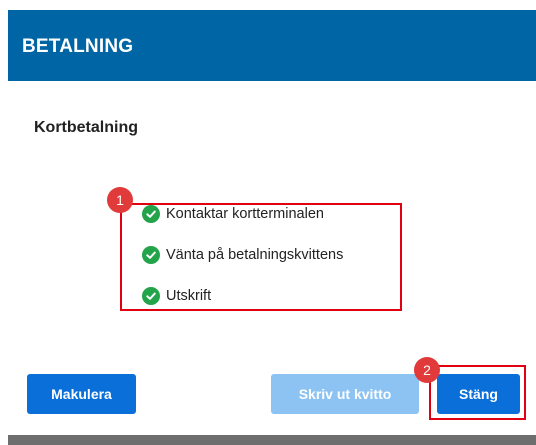  What do you see at coordinates (120, 200) in the screenshot?
I see `callout-marker-1: 1` at bounding box center [120, 200].